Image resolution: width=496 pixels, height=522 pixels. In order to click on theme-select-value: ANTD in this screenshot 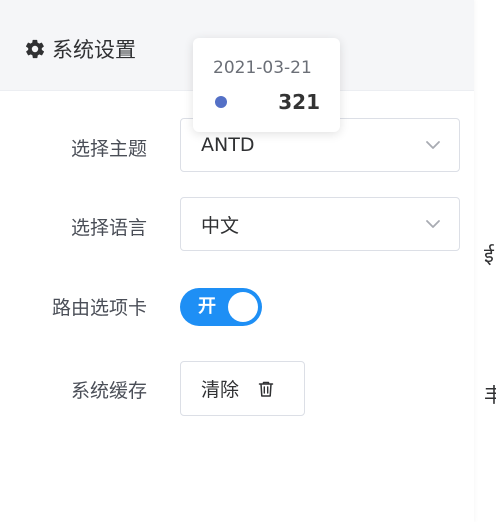, I will do `click(228, 145)`.